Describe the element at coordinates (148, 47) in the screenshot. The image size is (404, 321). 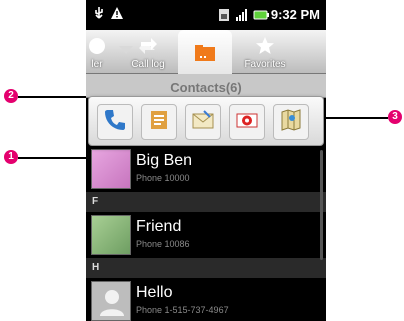
I see `call-log-icon` at that location.